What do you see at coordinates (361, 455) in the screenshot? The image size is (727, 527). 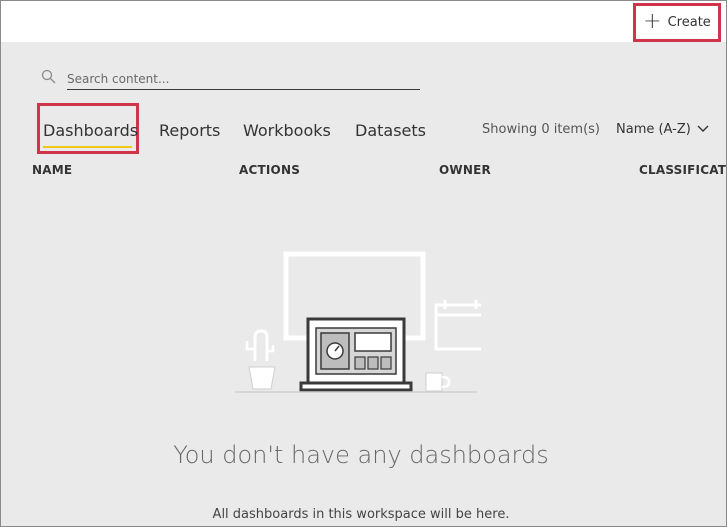 I see `empty-state-title: You don't have any dashboards` at bounding box center [361, 455].